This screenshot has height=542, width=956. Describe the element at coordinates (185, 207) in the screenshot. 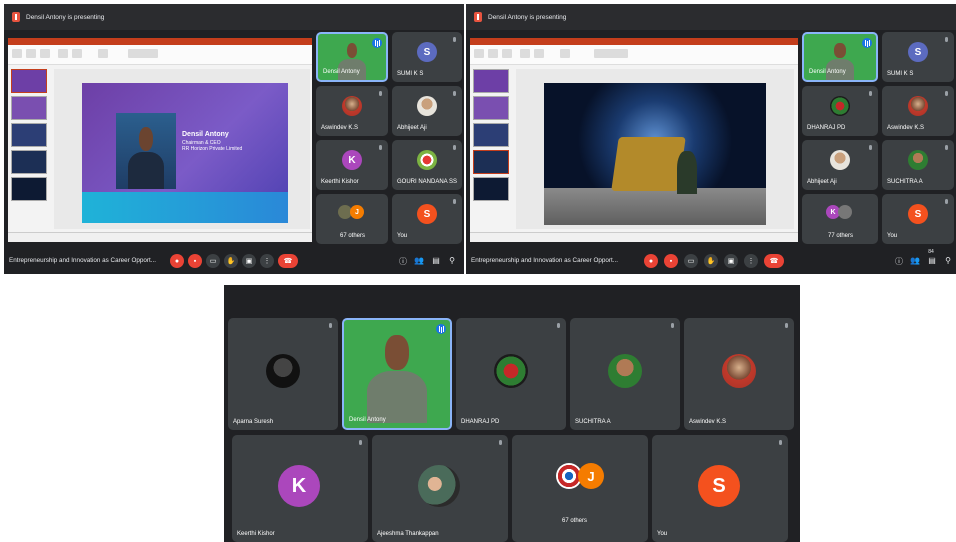

I see `slide-band` at that location.